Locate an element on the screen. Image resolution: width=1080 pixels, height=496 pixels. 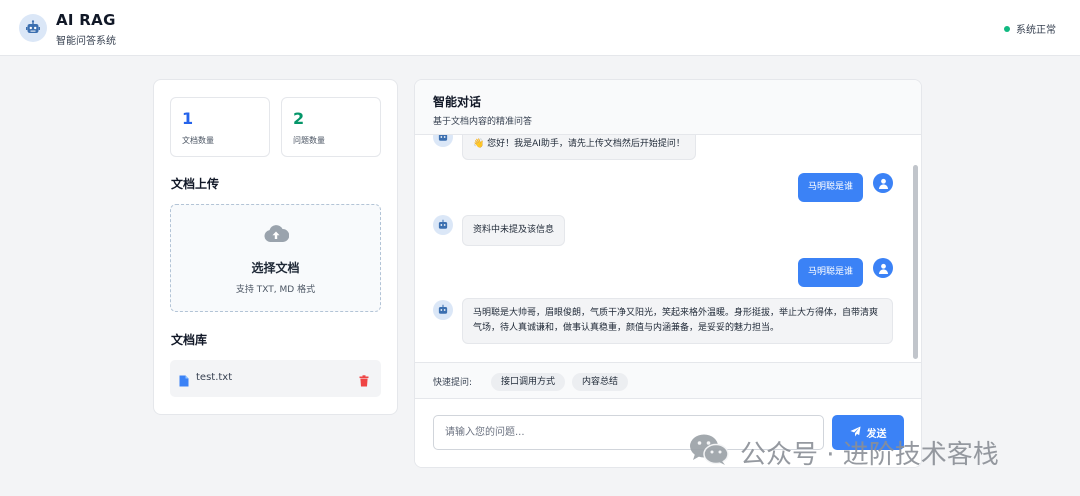
chat-title: 智能对话 is located at coordinates (457, 102).